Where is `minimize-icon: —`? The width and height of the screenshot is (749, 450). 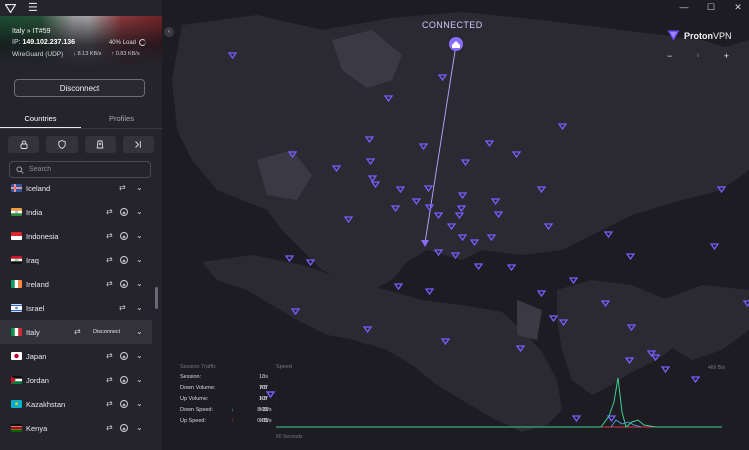
minimize-icon: — is located at coordinates (684, 7).